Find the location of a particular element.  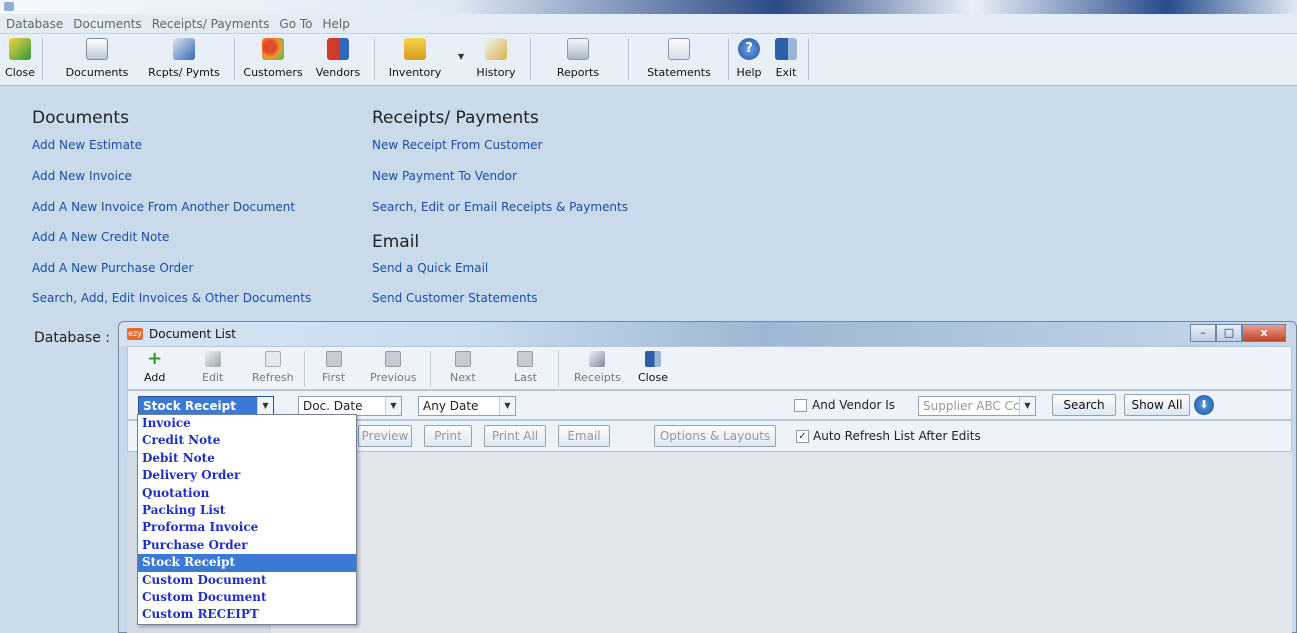

documents-button: Documents is located at coordinates (97, 59).